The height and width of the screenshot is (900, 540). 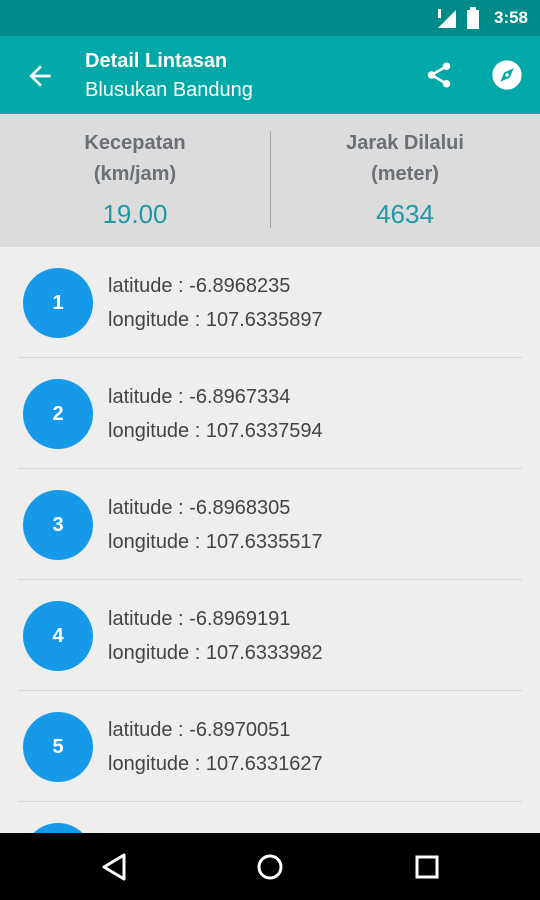 What do you see at coordinates (270, 817) in the screenshot?
I see `list-item` at bounding box center [270, 817].